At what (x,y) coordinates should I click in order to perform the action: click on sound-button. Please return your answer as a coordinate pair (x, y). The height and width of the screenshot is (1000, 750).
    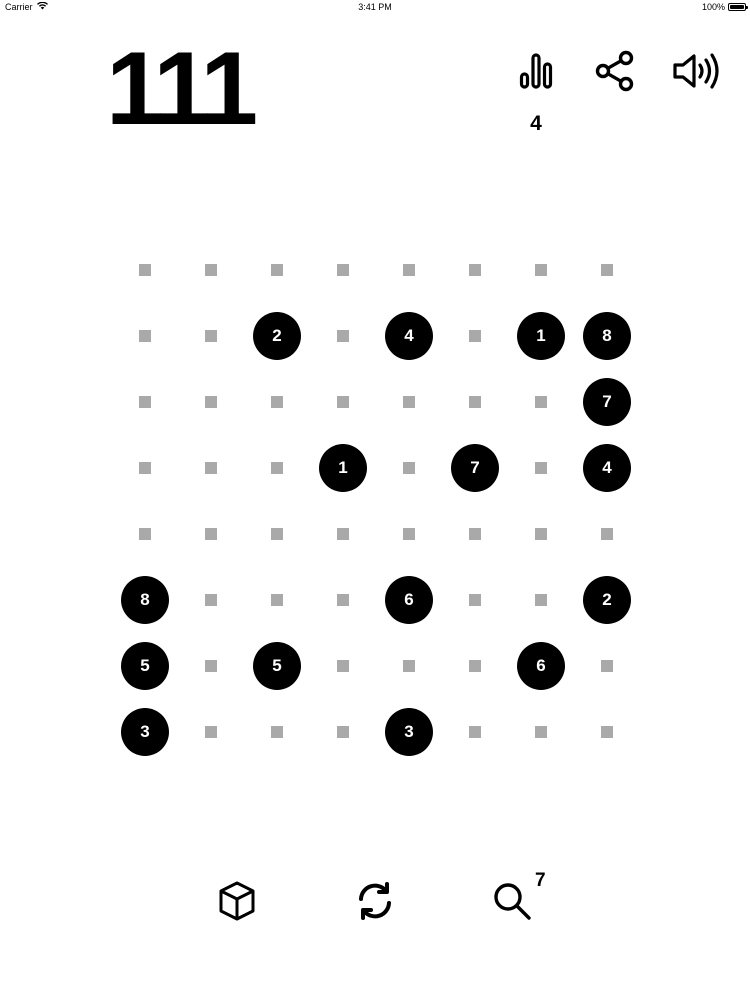
    Looking at the image, I should click on (698, 73).